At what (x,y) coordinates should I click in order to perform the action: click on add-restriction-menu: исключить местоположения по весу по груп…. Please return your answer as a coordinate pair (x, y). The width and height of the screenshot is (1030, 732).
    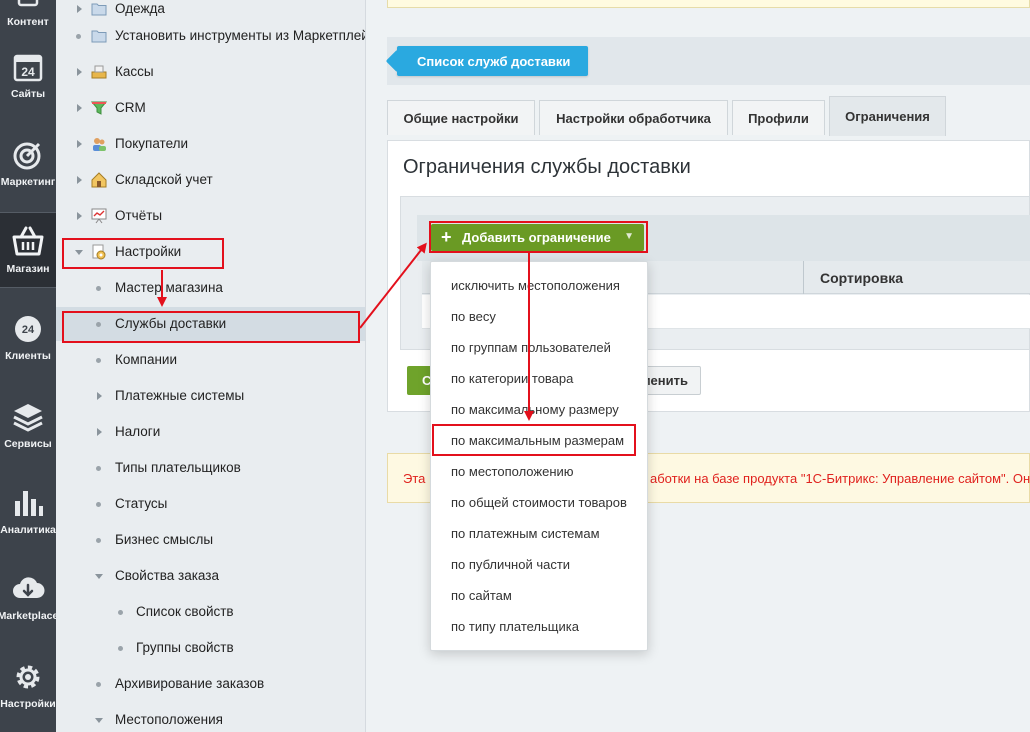
    Looking at the image, I should click on (539, 456).